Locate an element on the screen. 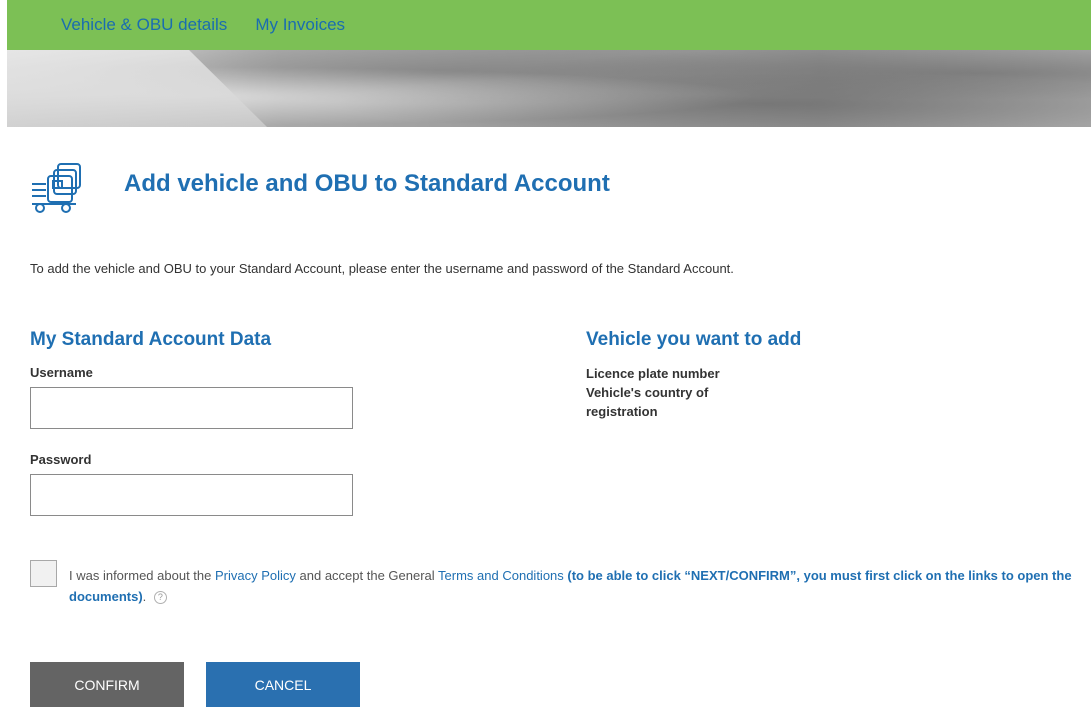 Image resolution: width=1091 pixels, height=707 pixels. consent-text-part-2: and accept the General is located at coordinates (367, 575).